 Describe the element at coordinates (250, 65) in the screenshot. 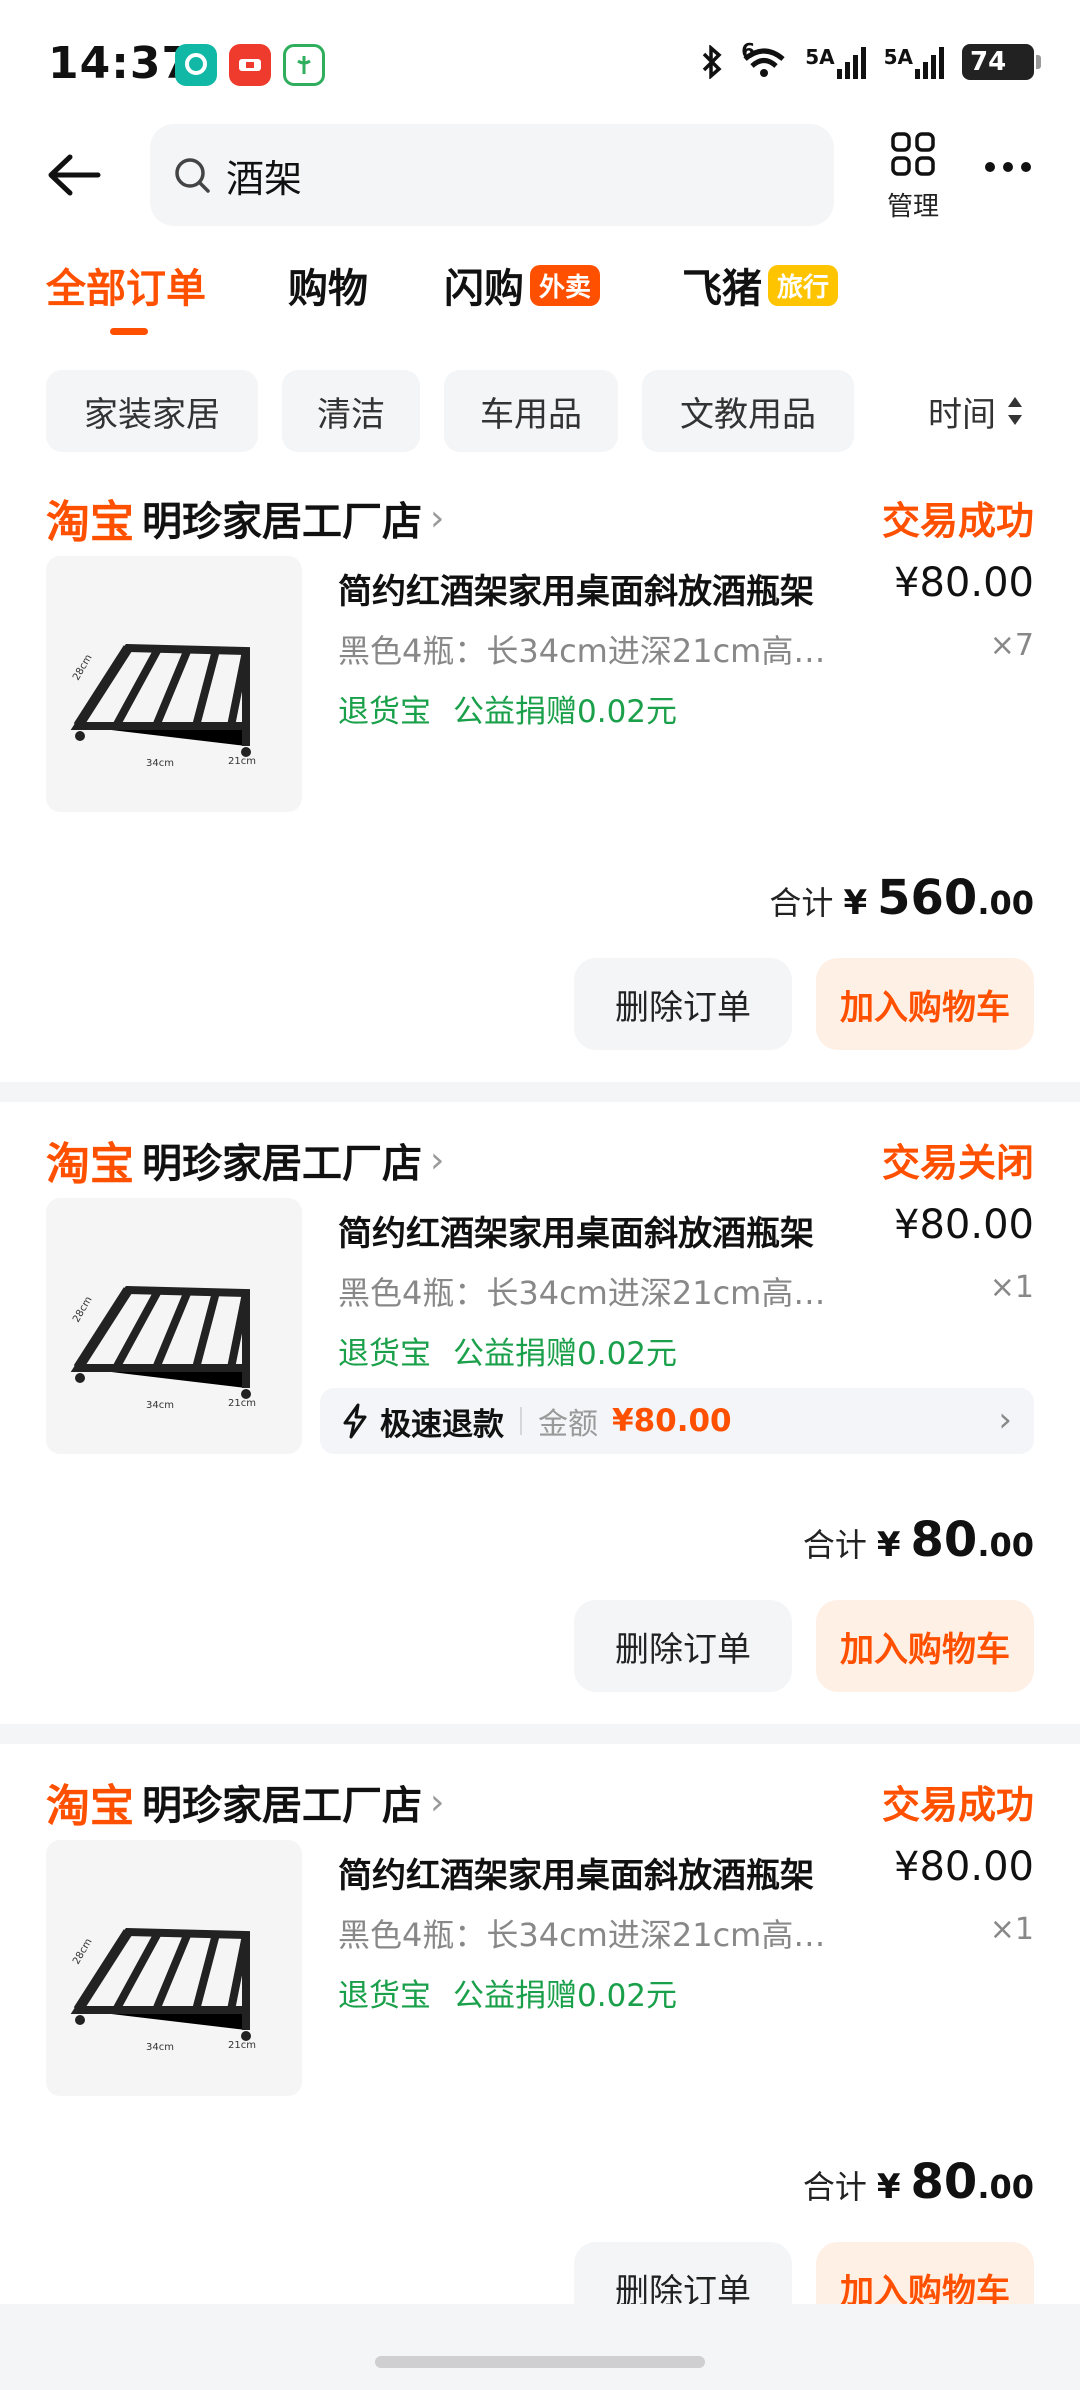

I see `notification-icons` at that location.